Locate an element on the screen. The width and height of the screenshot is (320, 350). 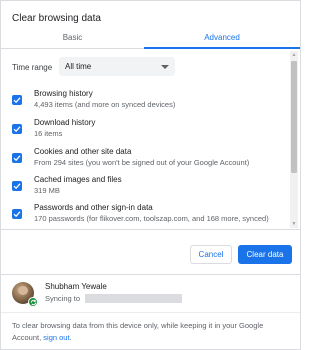
account-name: Shubham Yewale is located at coordinates (76, 286).